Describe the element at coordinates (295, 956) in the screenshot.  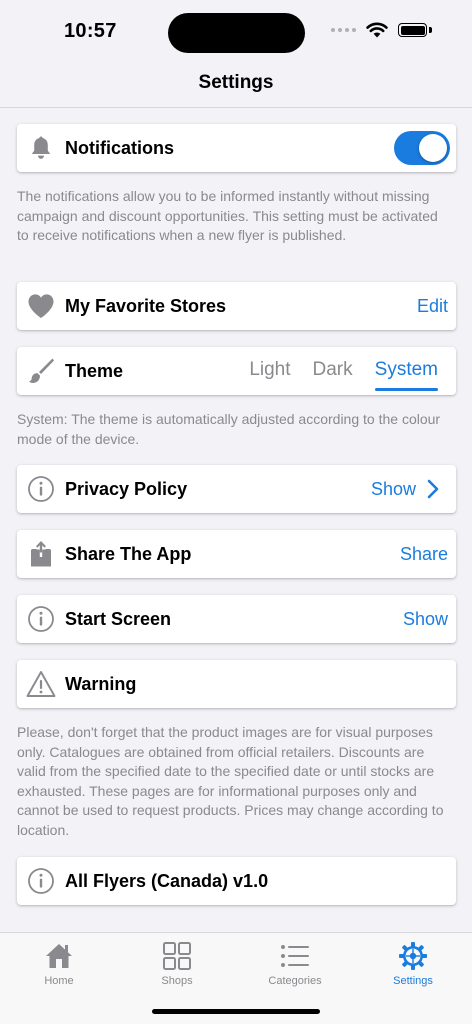
I see `list-icon` at that location.